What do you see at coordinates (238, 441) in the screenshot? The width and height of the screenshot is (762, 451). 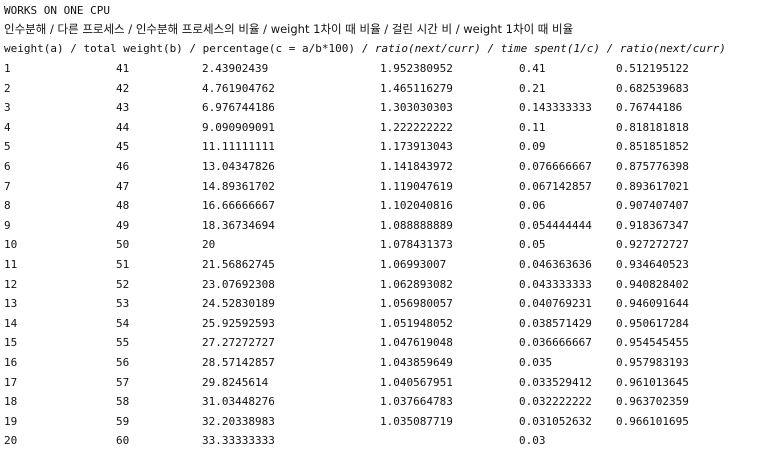 I see `data-cell: 33.33333333` at bounding box center [238, 441].